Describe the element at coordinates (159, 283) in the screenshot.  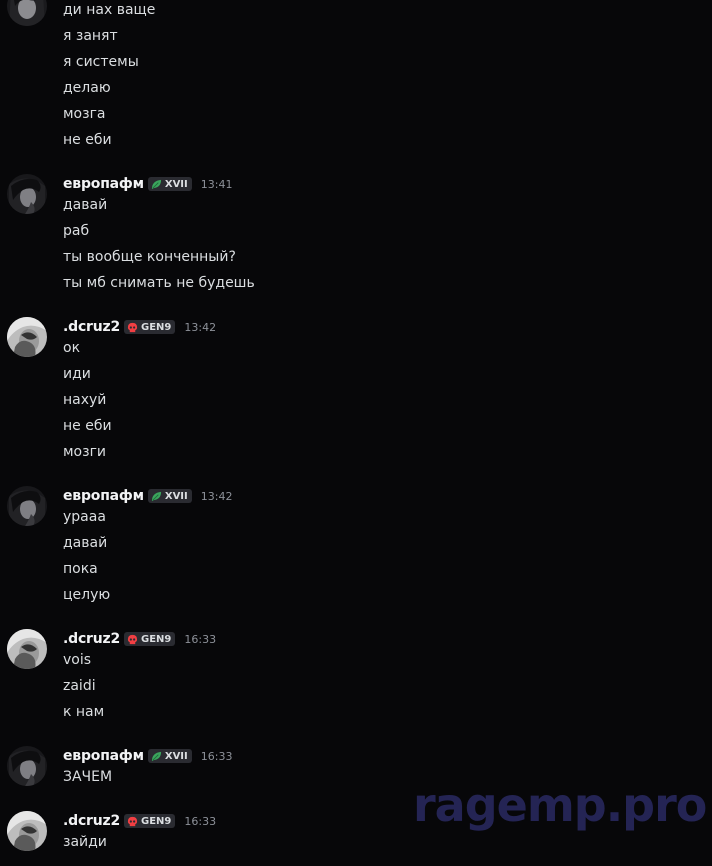
I see `message-line: ты мб снимать не будешь` at that location.